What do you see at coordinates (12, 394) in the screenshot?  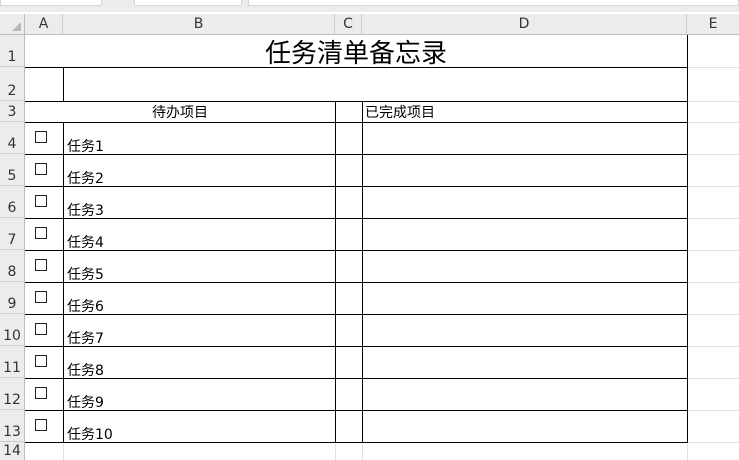 I see `row-header-12: 12` at bounding box center [12, 394].